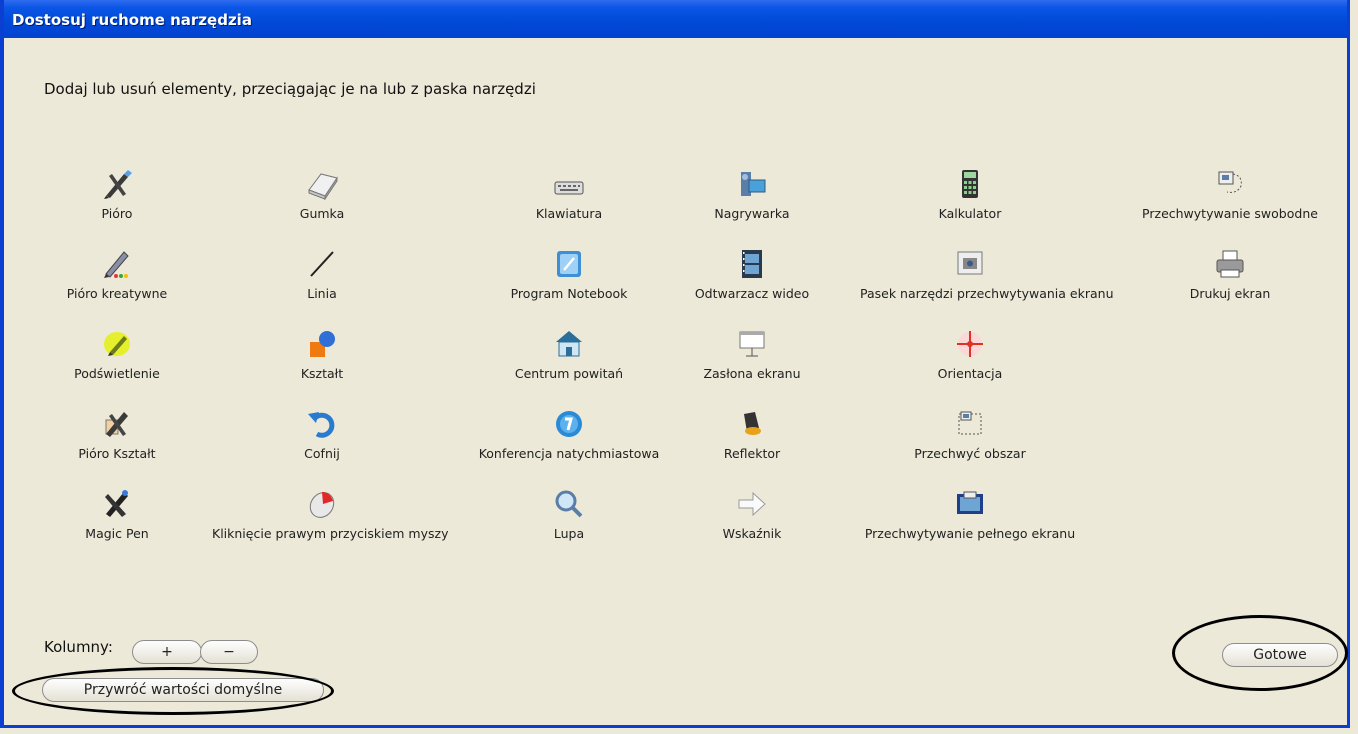  I want to click on tool-item: Kalkulator, so click(970, 194).